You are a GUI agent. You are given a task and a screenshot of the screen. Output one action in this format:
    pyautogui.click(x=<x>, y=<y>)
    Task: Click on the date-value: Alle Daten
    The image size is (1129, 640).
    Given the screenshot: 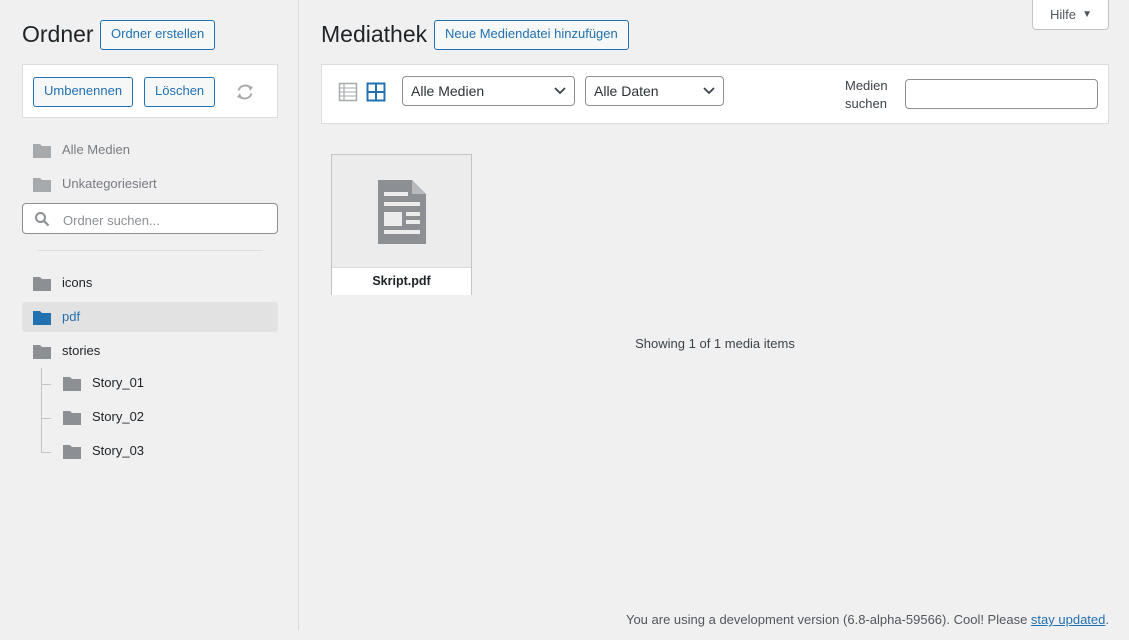 What is the action you would take?
    pyautogui.click(x=626, y=91)
    